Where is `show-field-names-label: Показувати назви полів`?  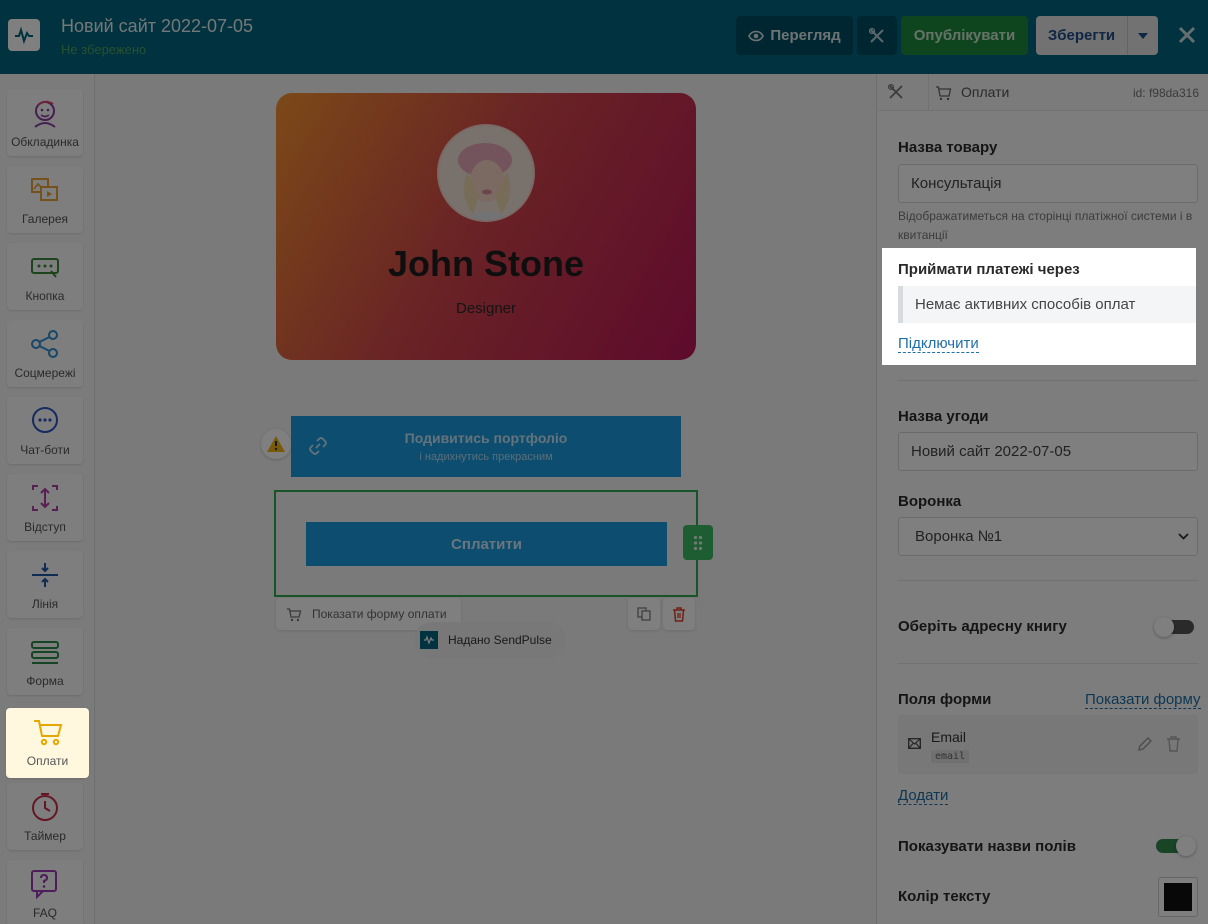 show-field-names-label: Показувати назви полів is located at coordinates (987, 846).